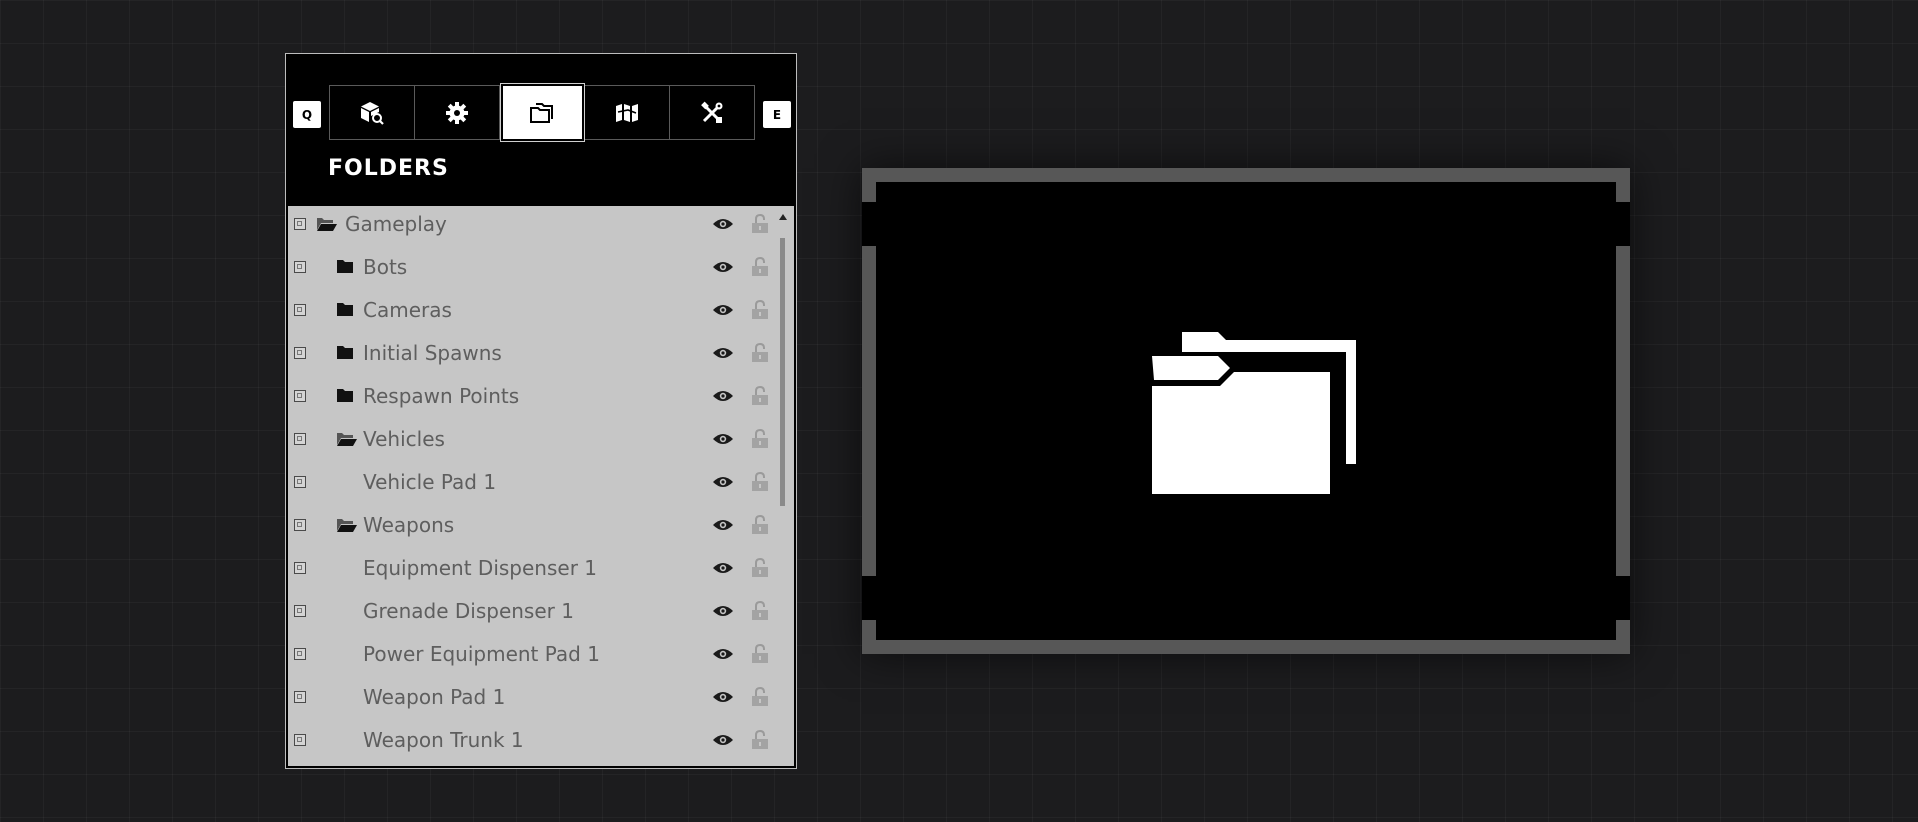  I want to click on scroll-thumb, so click(782, 372).